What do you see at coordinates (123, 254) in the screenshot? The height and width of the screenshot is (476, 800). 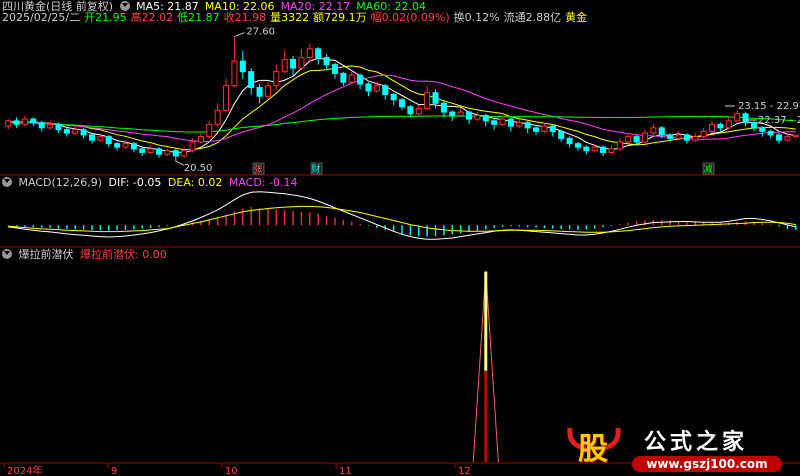 I see `indicator-value: 爆拉前潜伏: 0.00` at bounding box center [123, 254].